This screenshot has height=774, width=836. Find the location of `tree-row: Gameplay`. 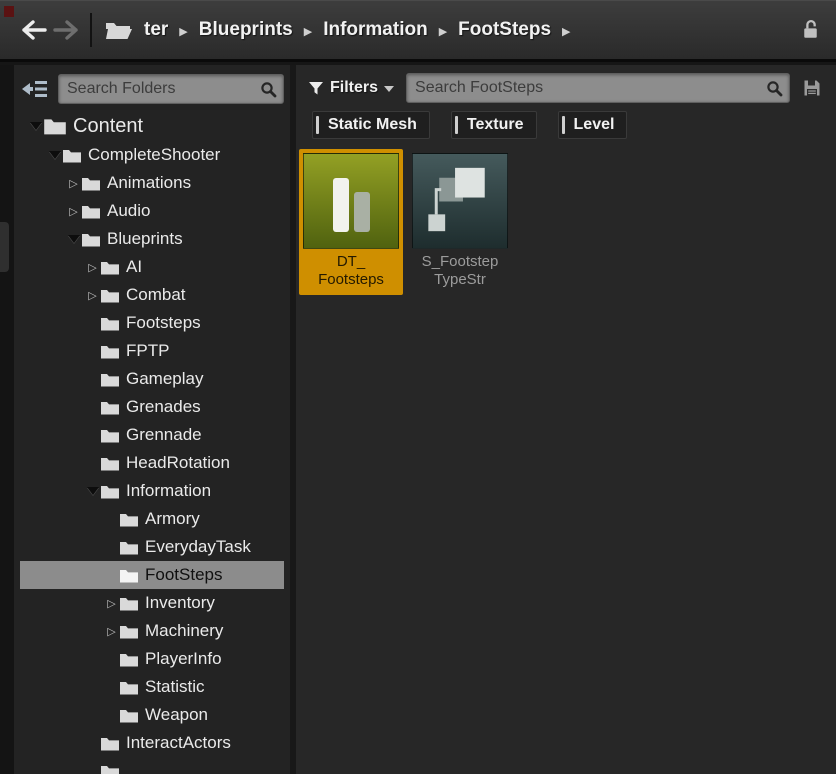

tree-row: Gameplay is located at coordinates (152, 379).